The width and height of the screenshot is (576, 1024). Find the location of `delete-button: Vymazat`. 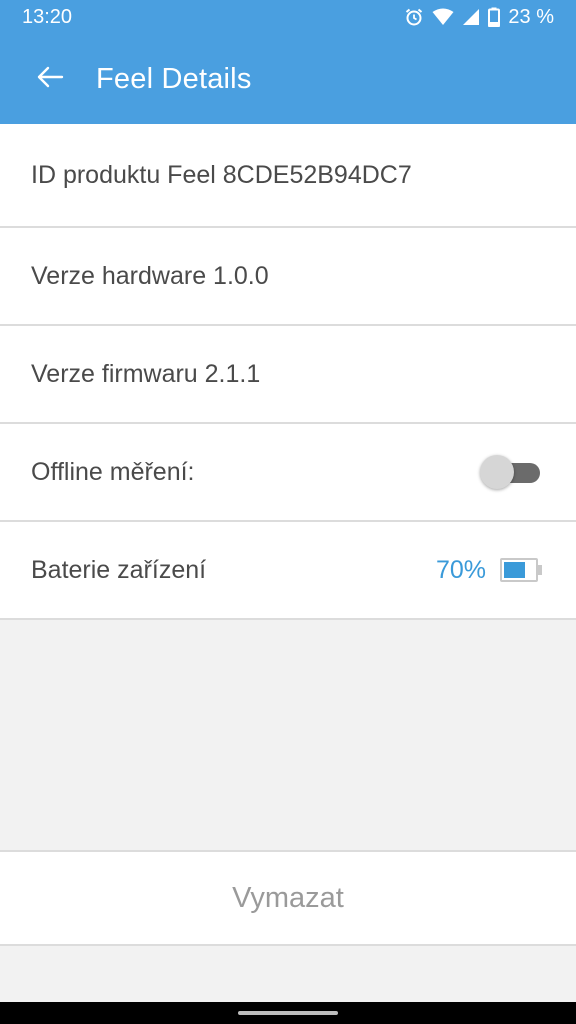

delete-button: Vymazat is located at coordinates (288, 898).